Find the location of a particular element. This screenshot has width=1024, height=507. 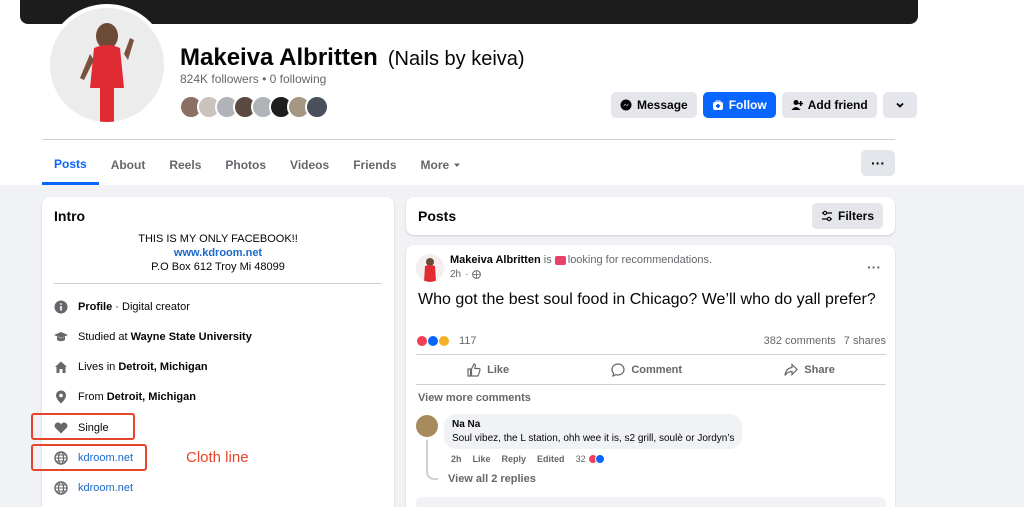

follow-button: Follow is located at coordinates (739, 105).